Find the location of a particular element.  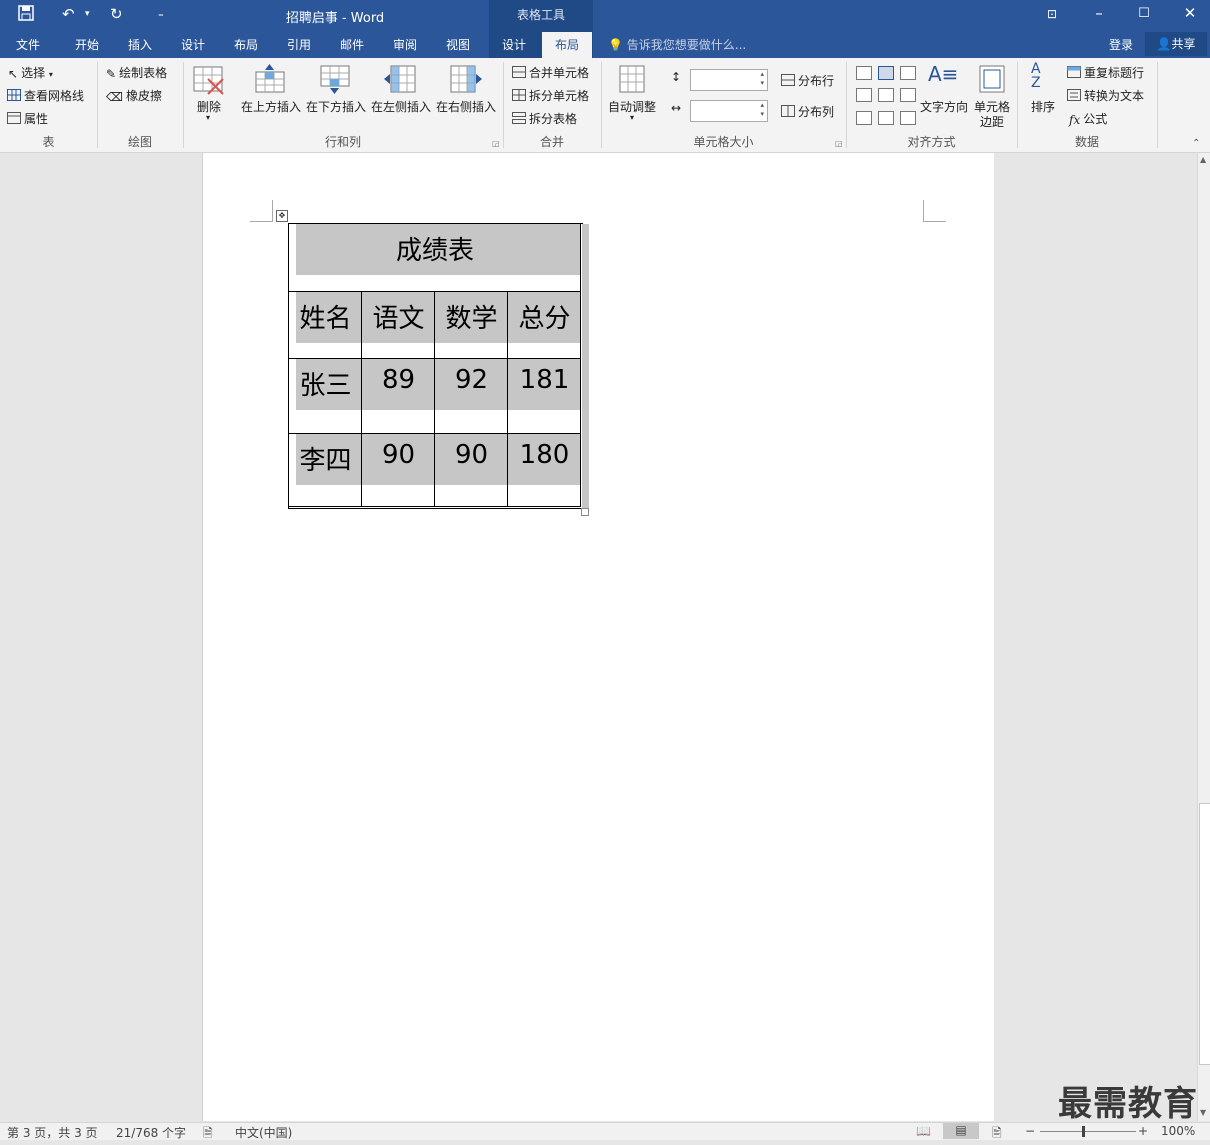

tab-view: 视图 is located at coordinates (458, 44).